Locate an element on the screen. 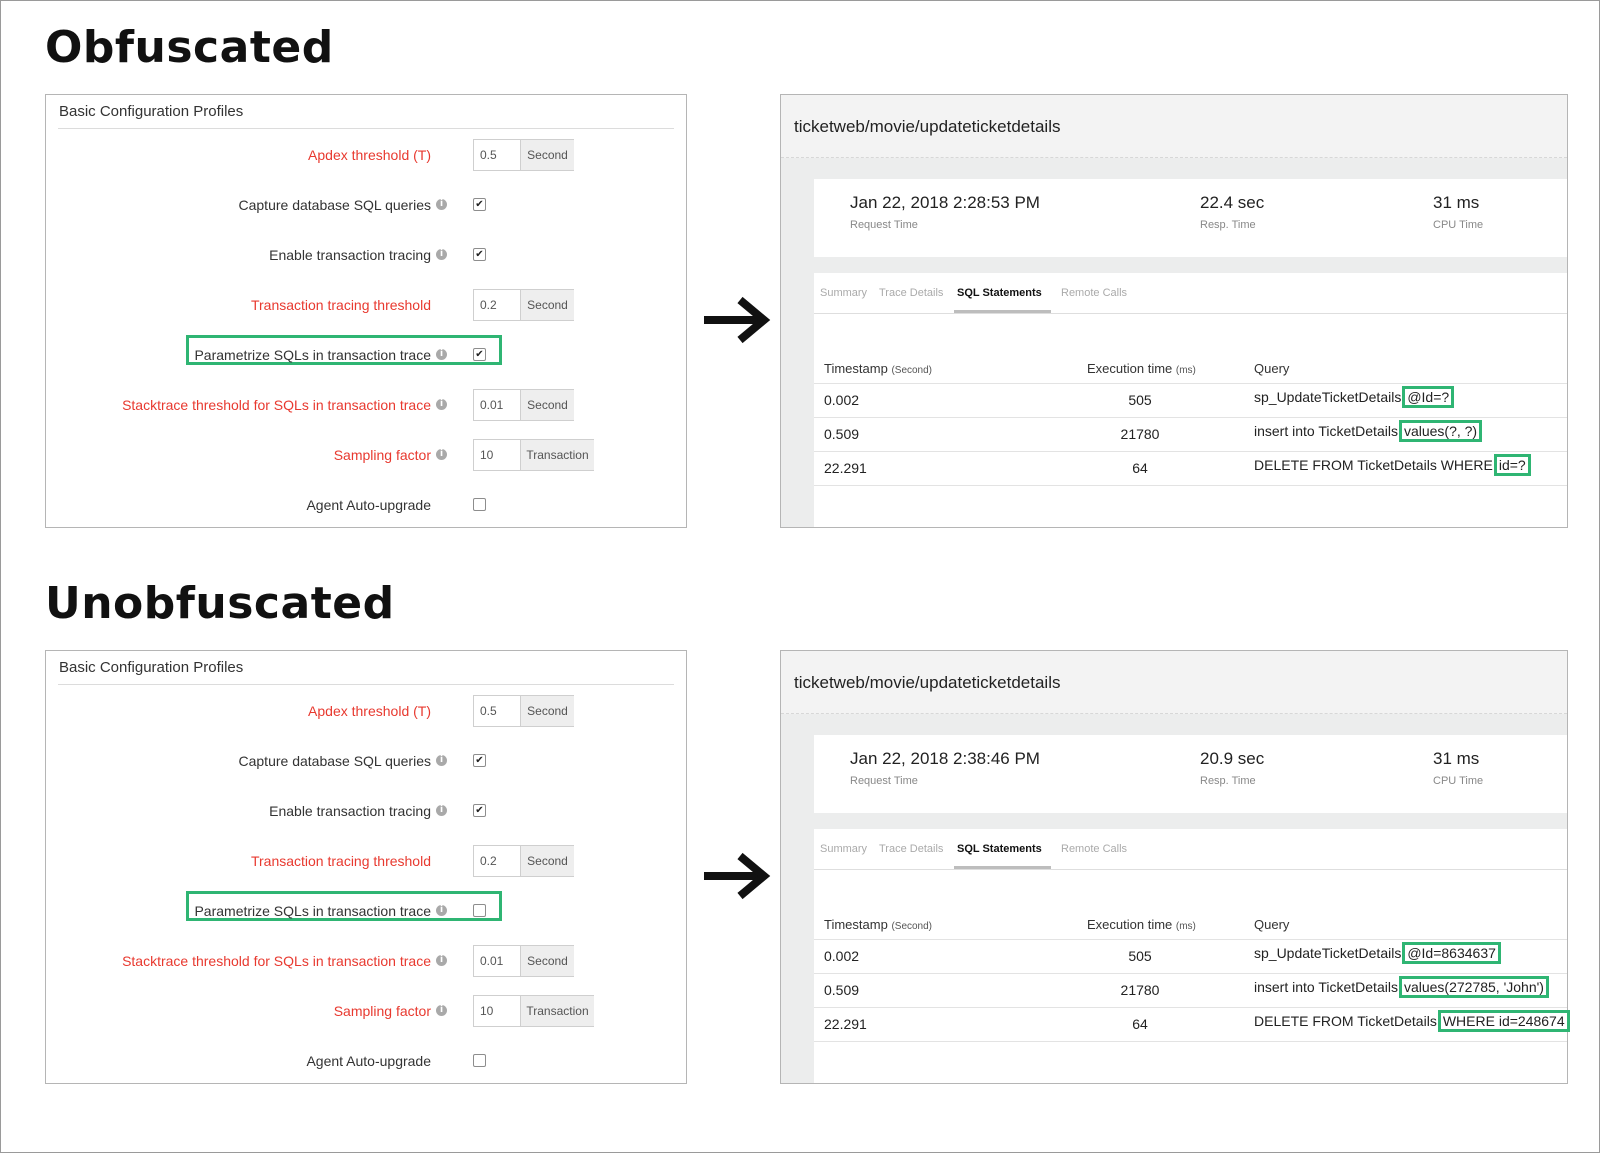  row1-exec: 505 is located at coordinates (1140, 956).